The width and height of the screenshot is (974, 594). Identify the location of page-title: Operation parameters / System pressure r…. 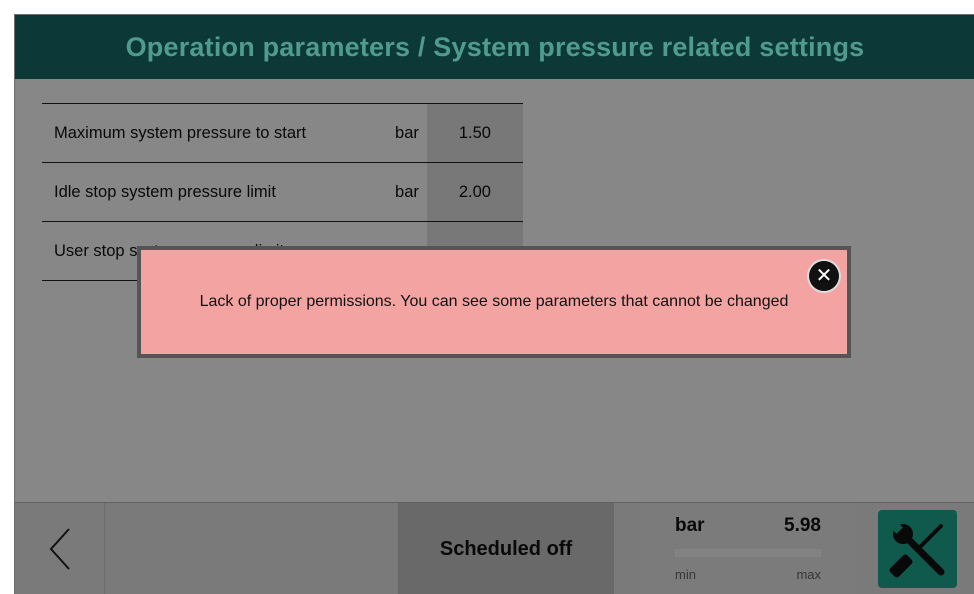
(495, 46).